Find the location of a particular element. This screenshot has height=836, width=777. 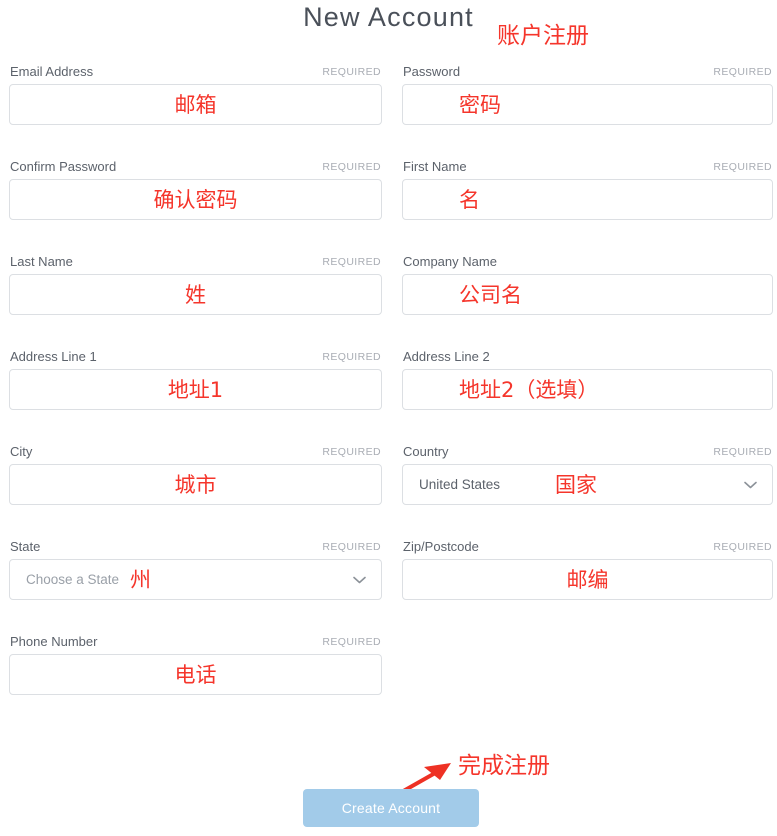

field-password: Password REQUIRED 密码 is located at coordinates (587, 93).